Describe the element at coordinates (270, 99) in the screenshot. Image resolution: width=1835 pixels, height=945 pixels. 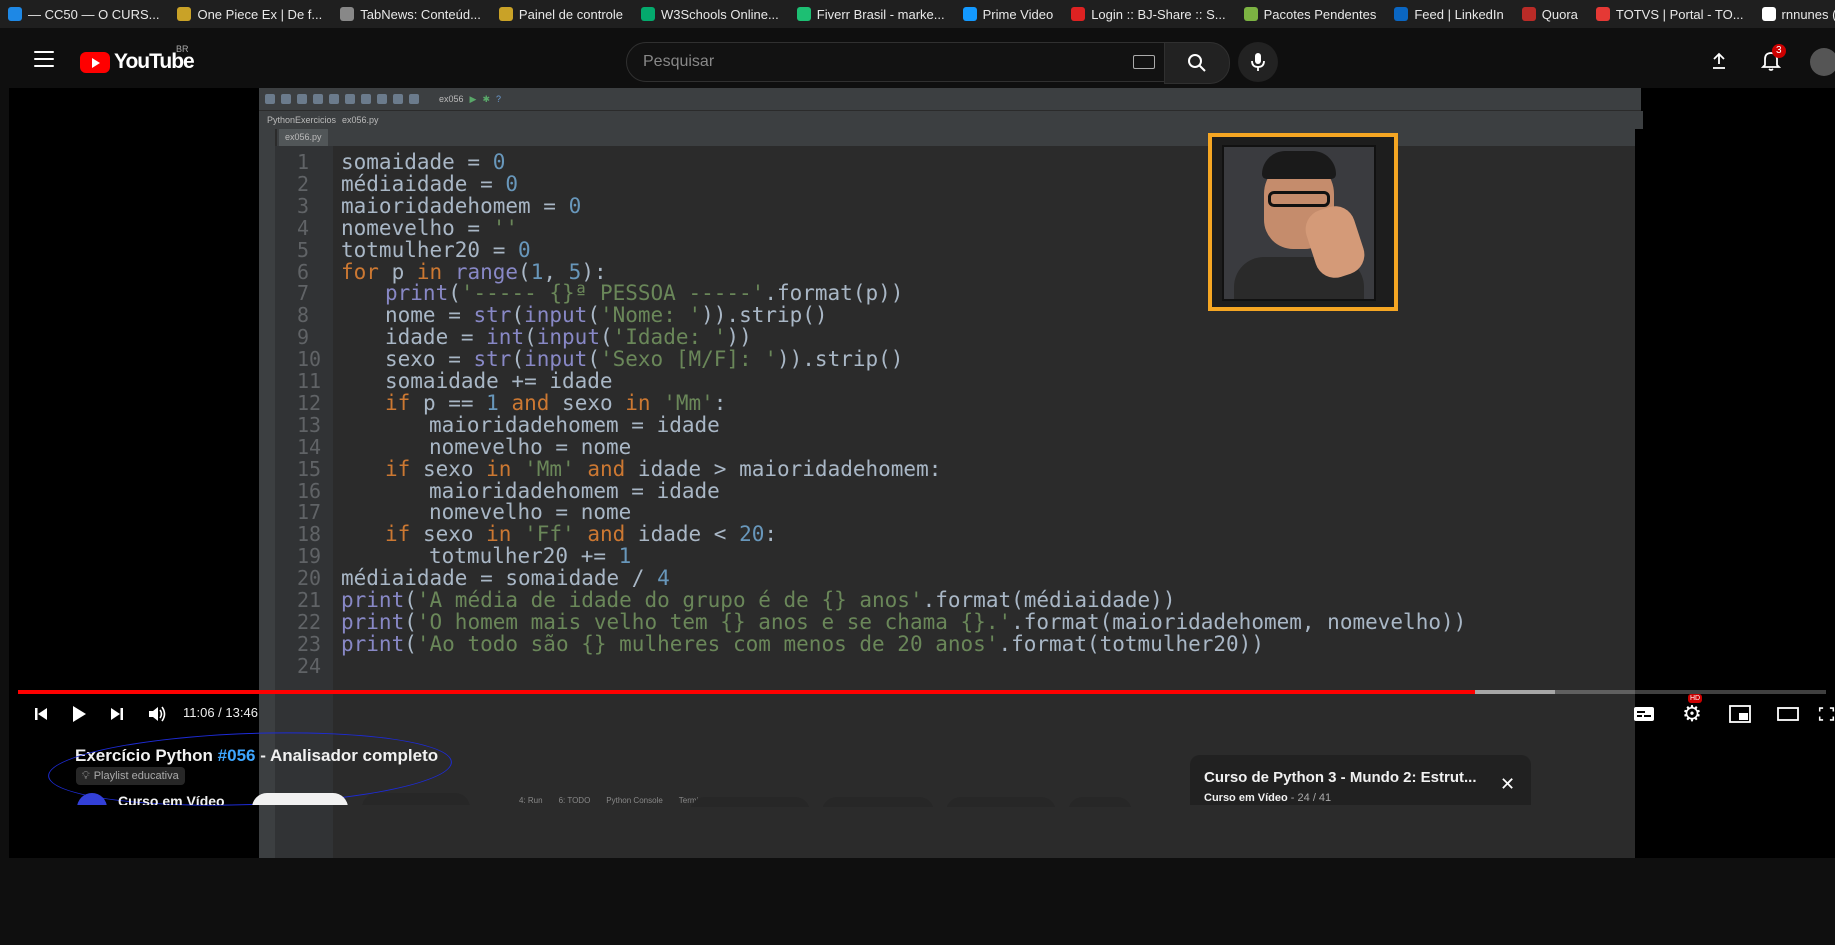
I see `open-icon` at that location.